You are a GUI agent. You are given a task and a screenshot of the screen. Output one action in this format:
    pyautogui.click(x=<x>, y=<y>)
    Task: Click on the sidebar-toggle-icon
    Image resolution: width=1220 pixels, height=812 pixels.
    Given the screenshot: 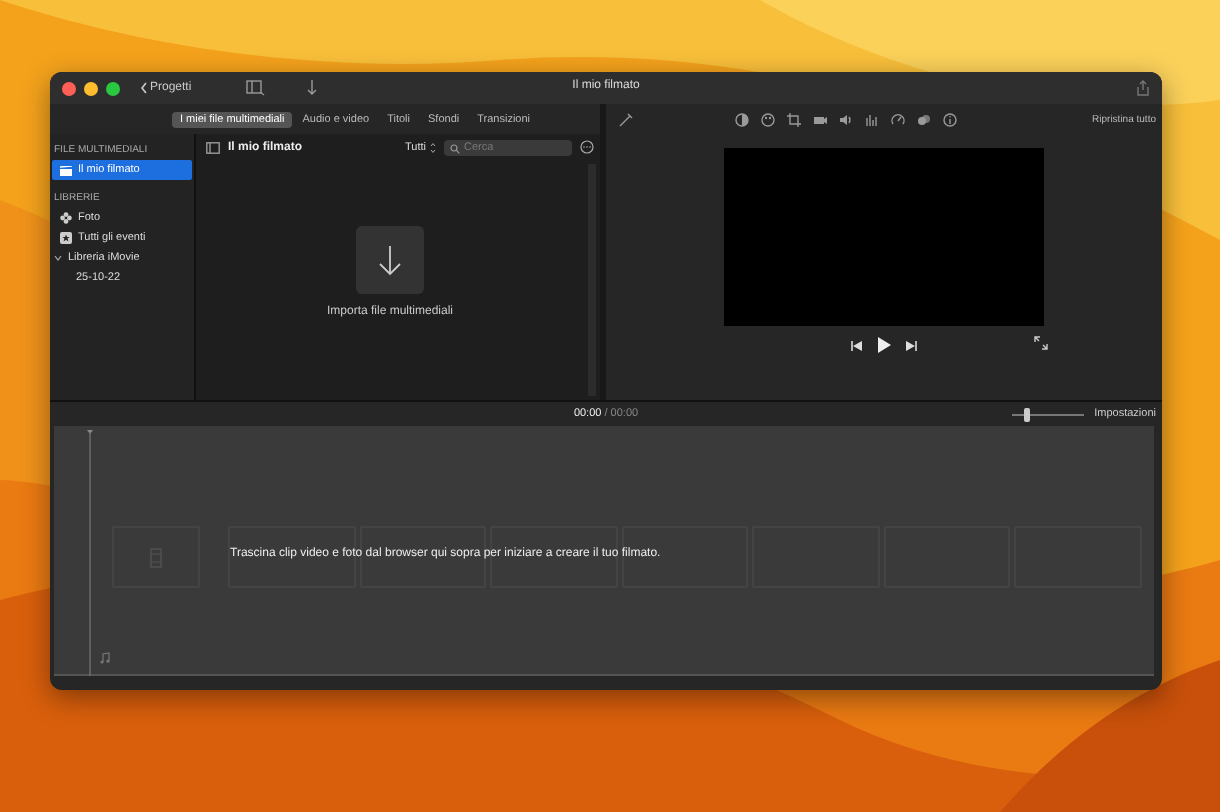 What is the action you would take?
    pyautogui.click(x=213, y=147)
    